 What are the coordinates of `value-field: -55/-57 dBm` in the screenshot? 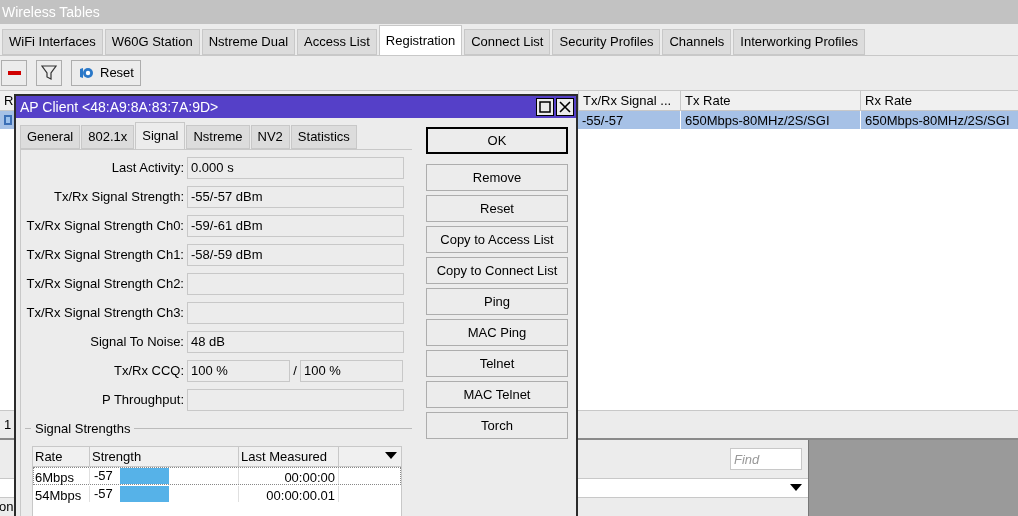 It's located at (295, 197).